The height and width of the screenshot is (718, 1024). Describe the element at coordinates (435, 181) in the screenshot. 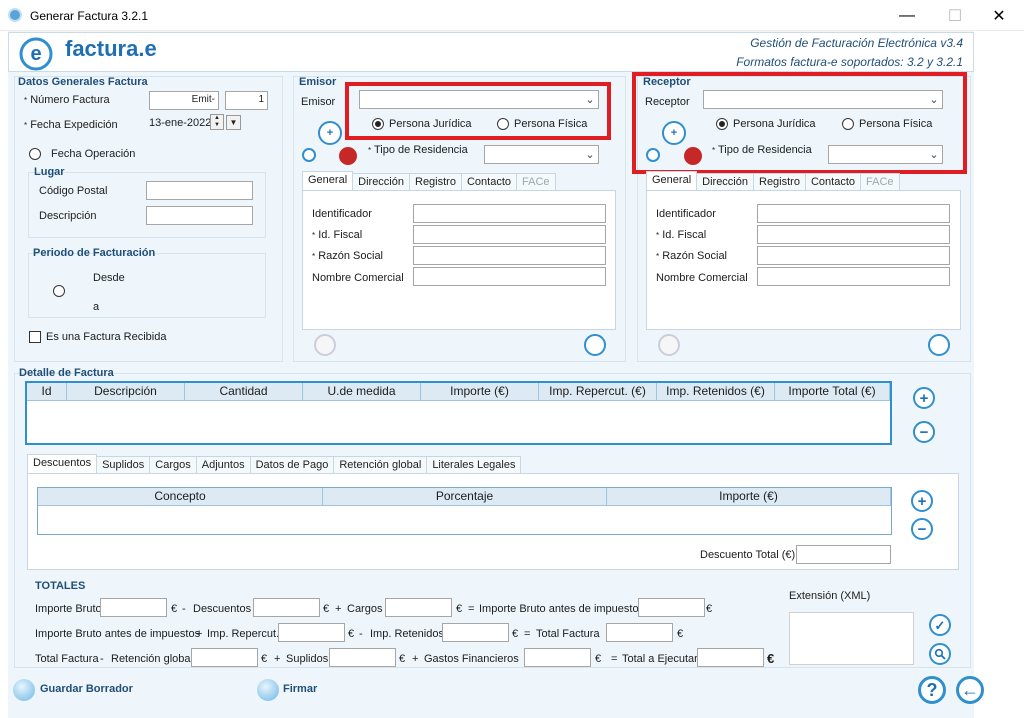

I see `emisor-tab-registro: Registro` at that location.